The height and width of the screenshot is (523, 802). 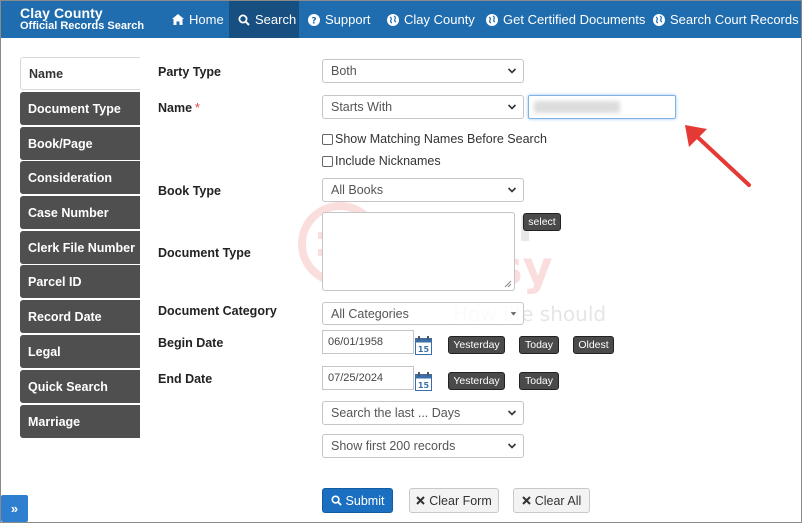 I want to click on end-date-label: End Date, so click(x=185, y=379).